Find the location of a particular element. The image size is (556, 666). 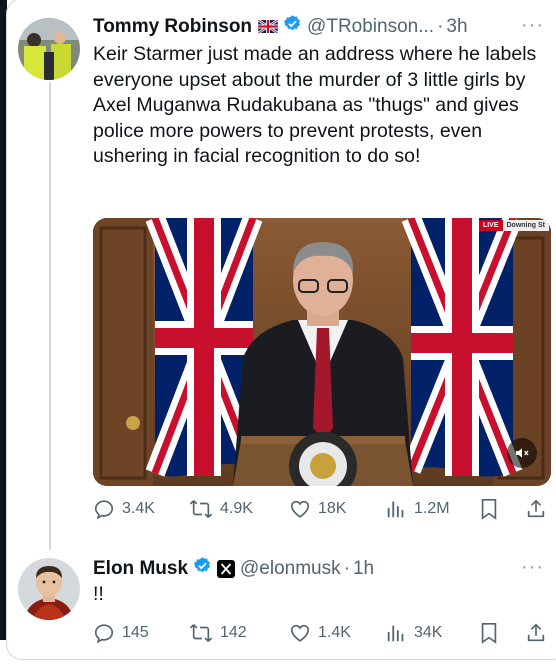

display-name: Elon Musk is located at coordinates (140, 569).